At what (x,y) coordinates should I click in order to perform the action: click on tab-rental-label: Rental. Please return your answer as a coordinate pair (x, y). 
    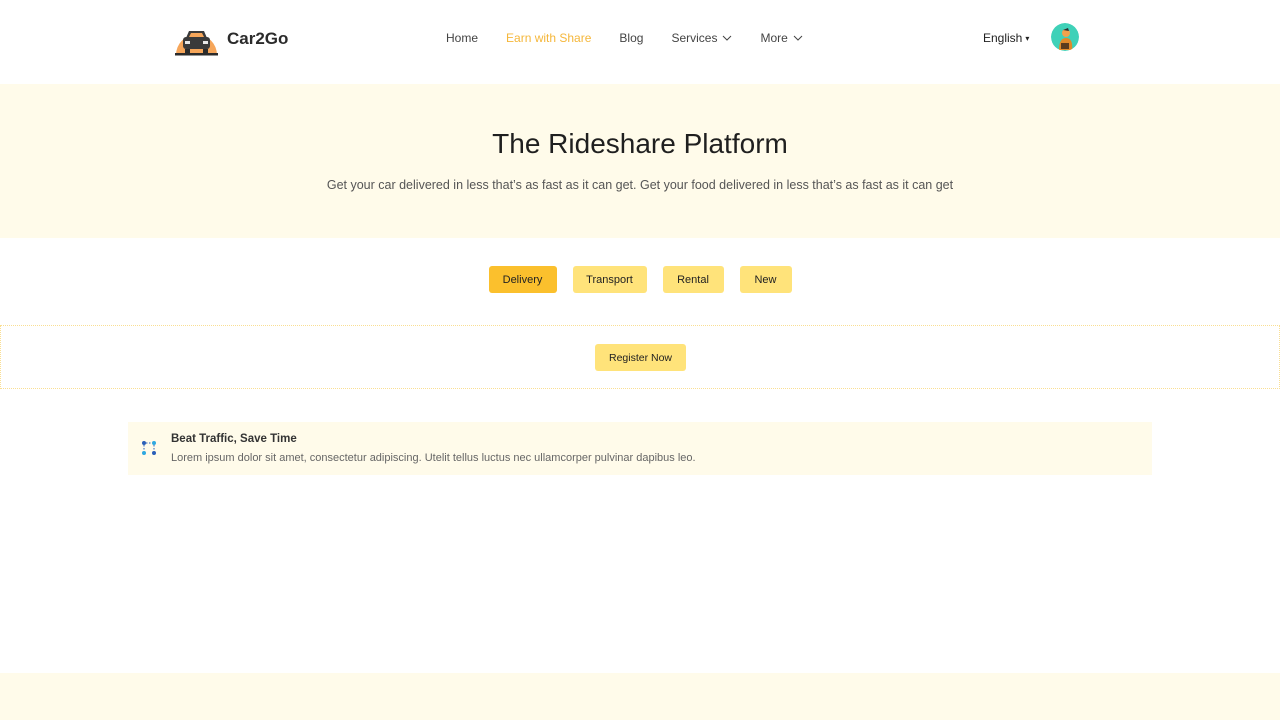
    Looking at the image, I should click on (693, 279).